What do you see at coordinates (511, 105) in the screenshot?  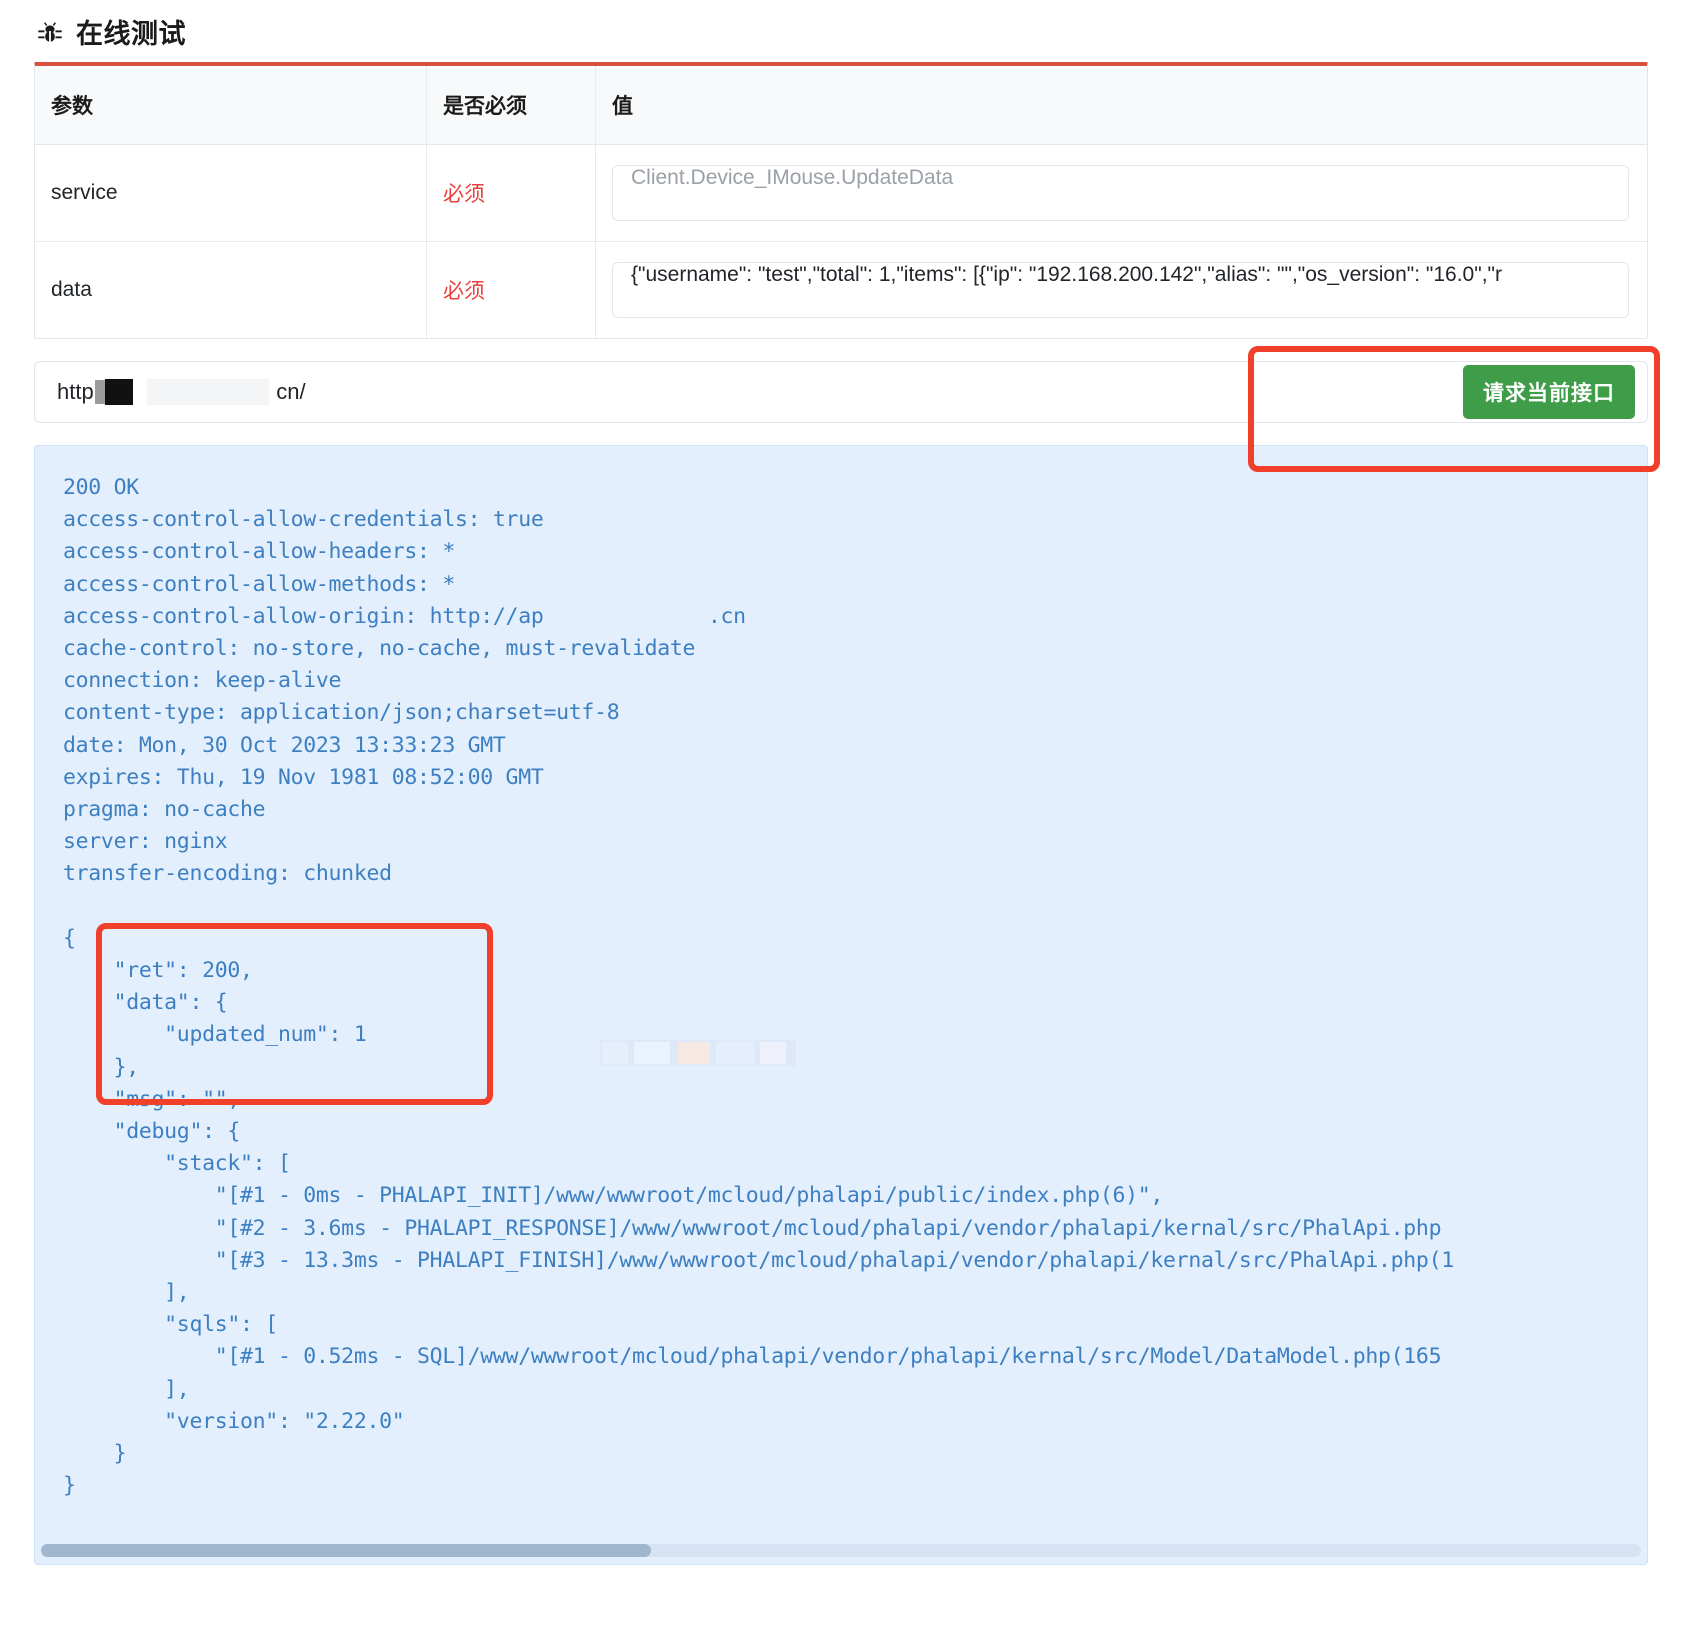 I see `column-header-required: 是否必须` at bounding box center [511, 105].